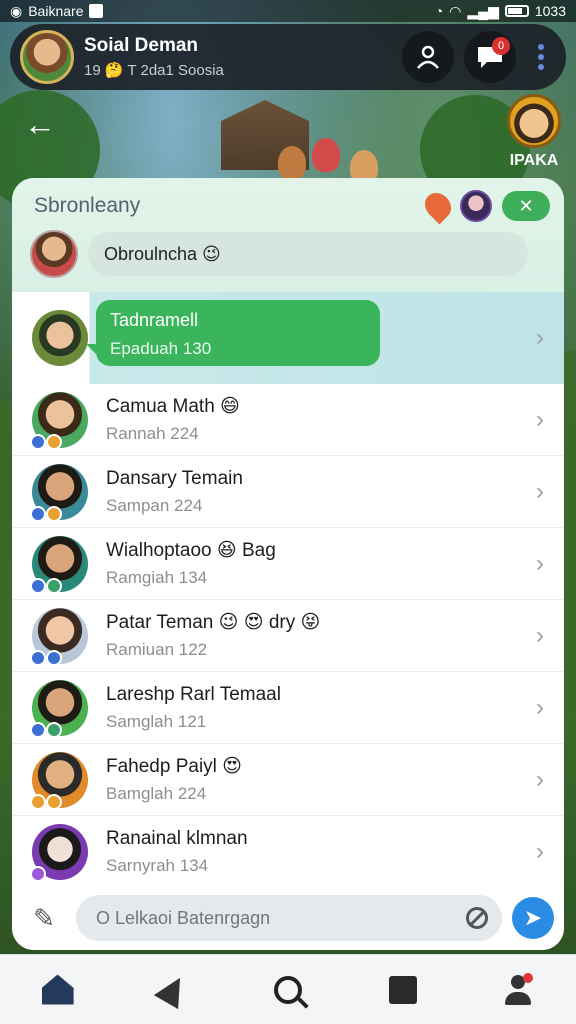 The height and width of the screenshot is (1024, 576). I want to click on corner-logo-text: IPAKA, so click(534, 160).